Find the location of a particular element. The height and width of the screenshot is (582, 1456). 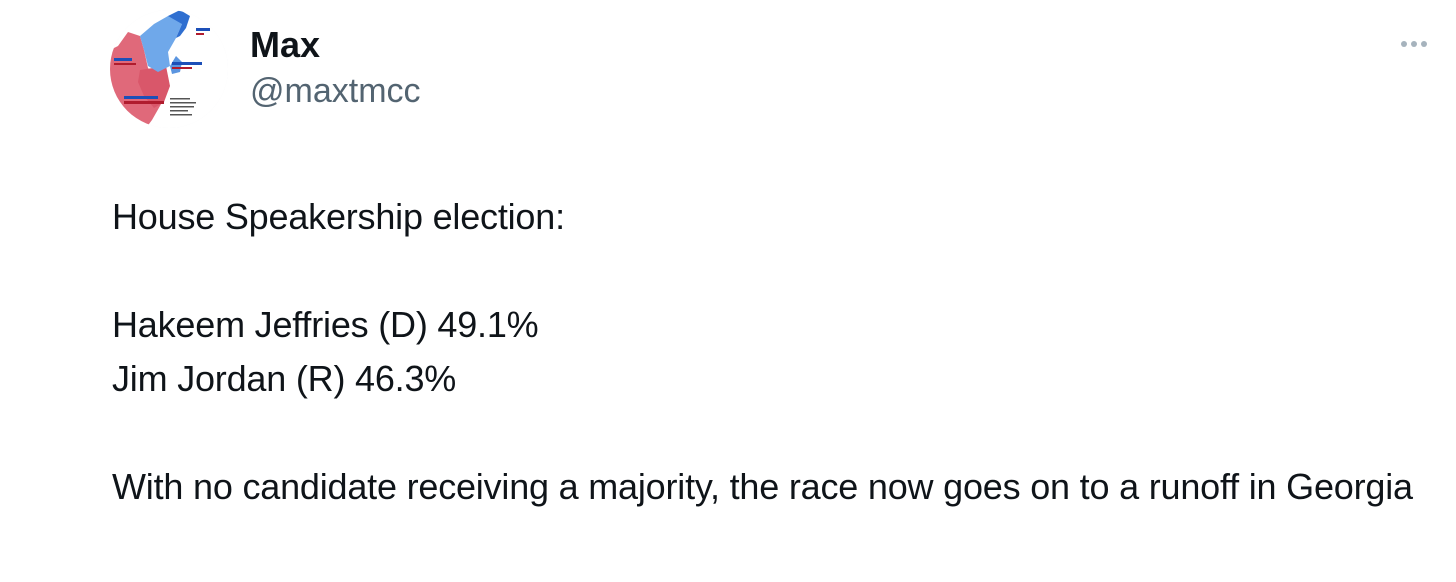

more-options-button is located at coordinates (1414, 44).